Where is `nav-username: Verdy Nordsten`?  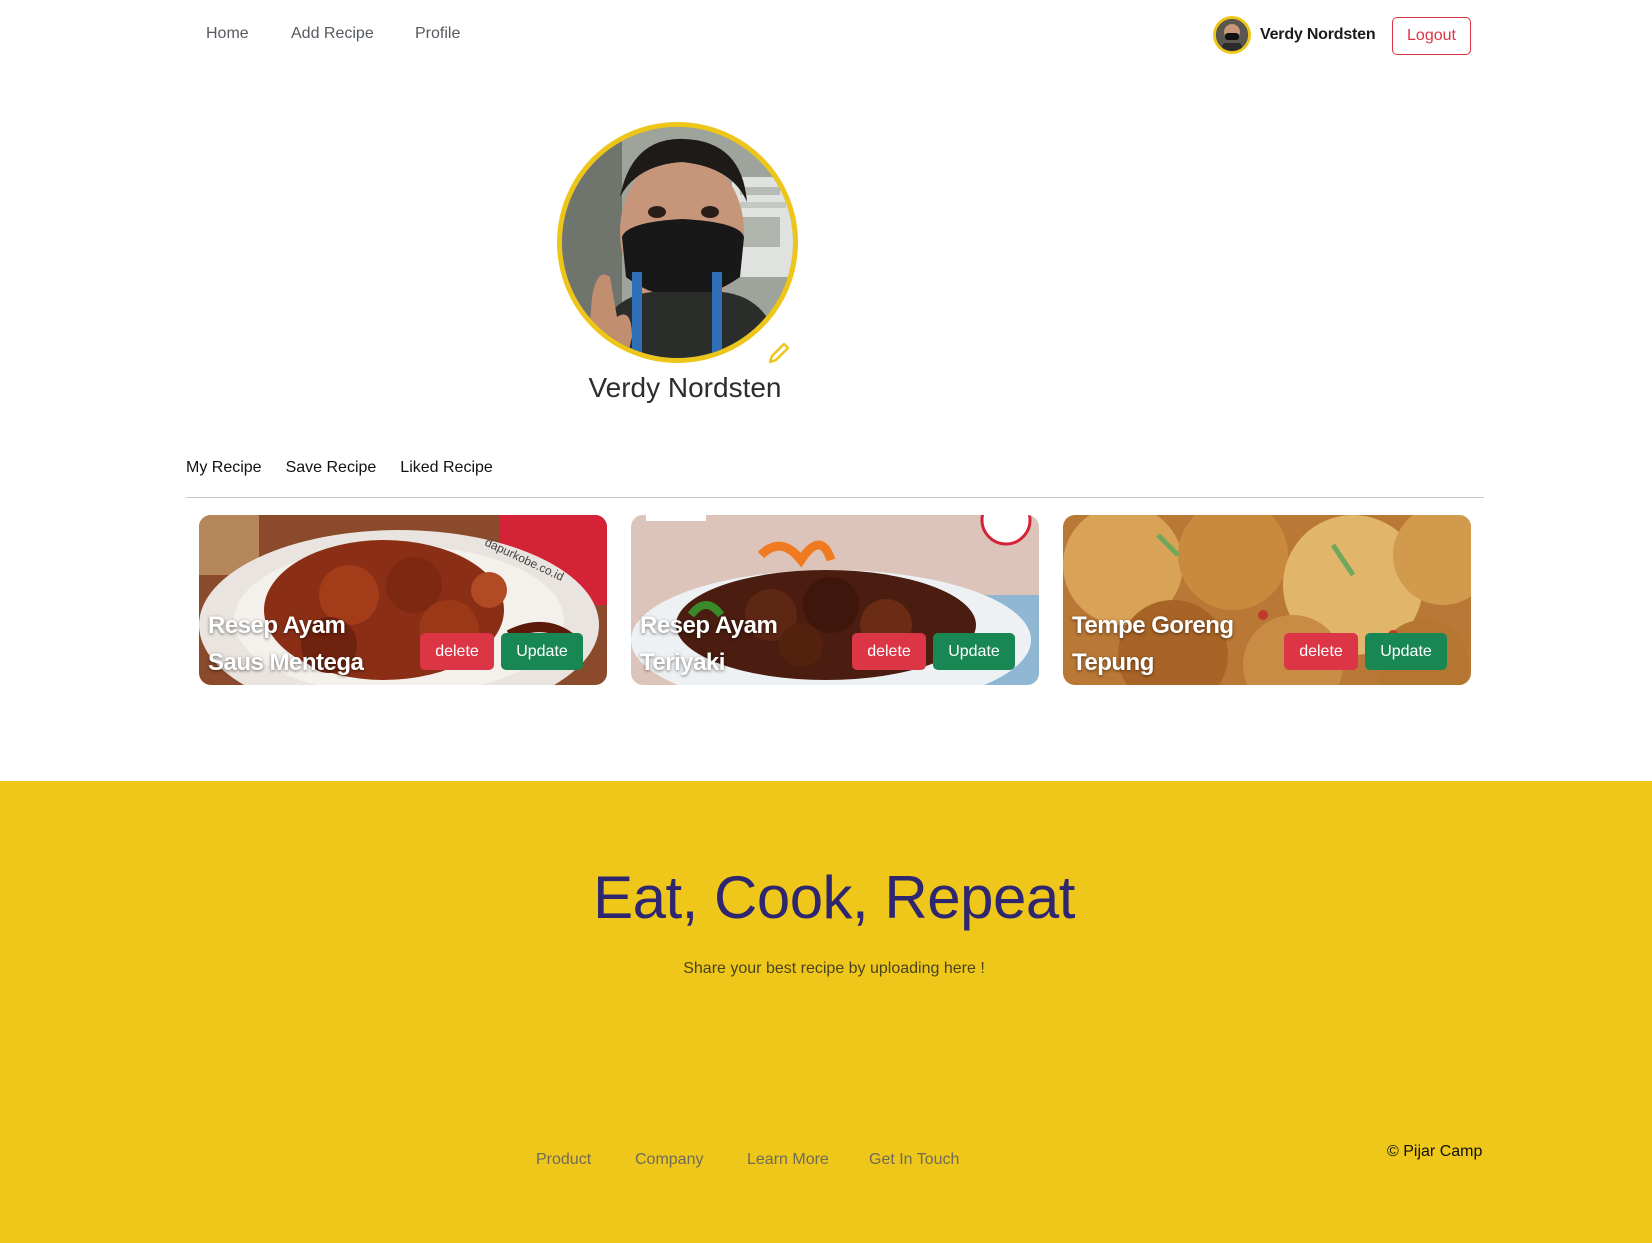 nav-username: Verdy Nordsten is located at coordinates (1318, 34).